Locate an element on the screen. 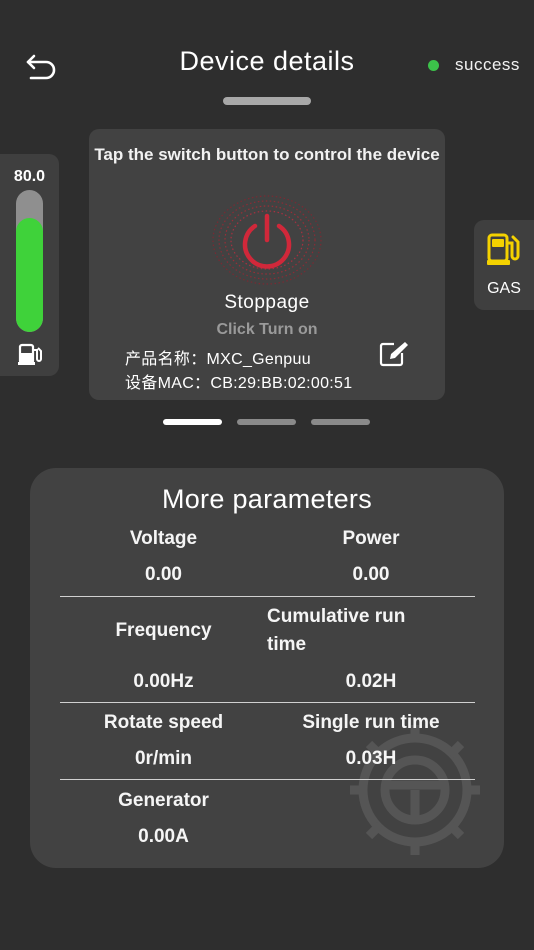 The image size is (534, 950). generator-value: 0.00A is located at coordinates (163, 836).